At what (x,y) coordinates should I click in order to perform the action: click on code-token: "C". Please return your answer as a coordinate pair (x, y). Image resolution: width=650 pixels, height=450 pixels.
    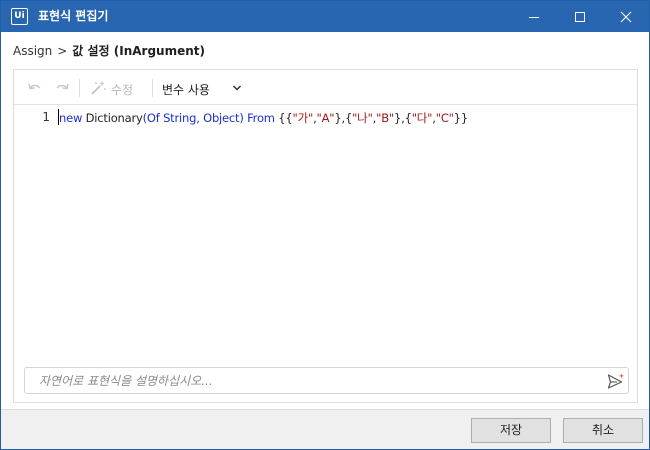
    Looking at the image, I should click on (444, 118).